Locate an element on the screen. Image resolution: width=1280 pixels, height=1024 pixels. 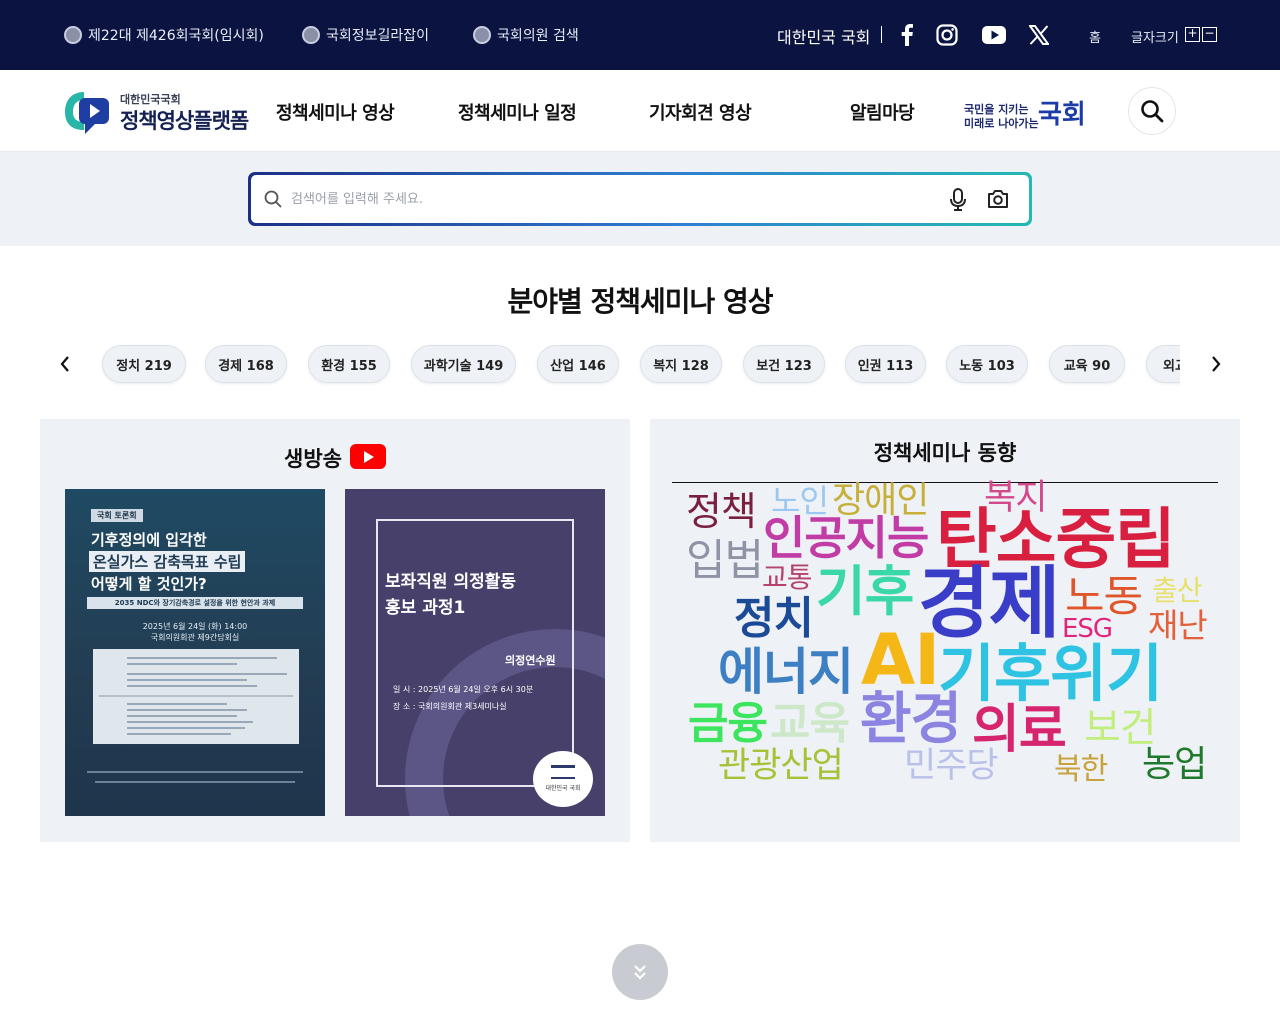
chevron-left-icon is located at coordinates (64, 364).